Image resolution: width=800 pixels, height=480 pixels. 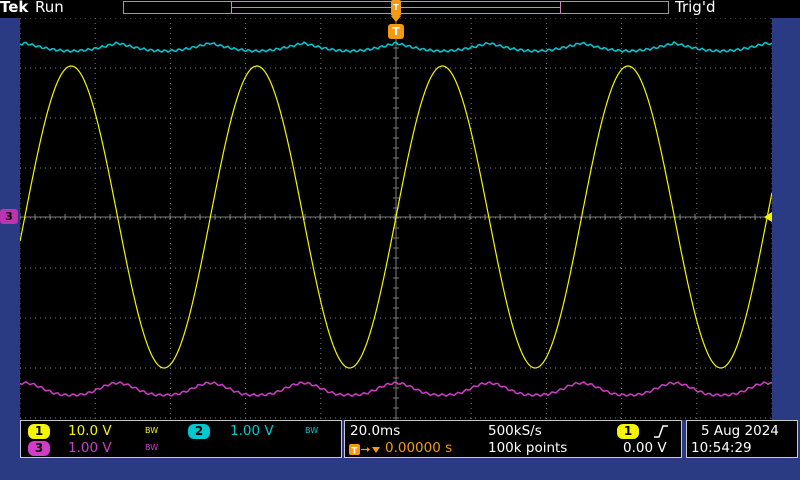 What do you see at coordinates (721, 448) in the screenshot?
I see `time: 10:54:29` at bounding box center [721, 448].